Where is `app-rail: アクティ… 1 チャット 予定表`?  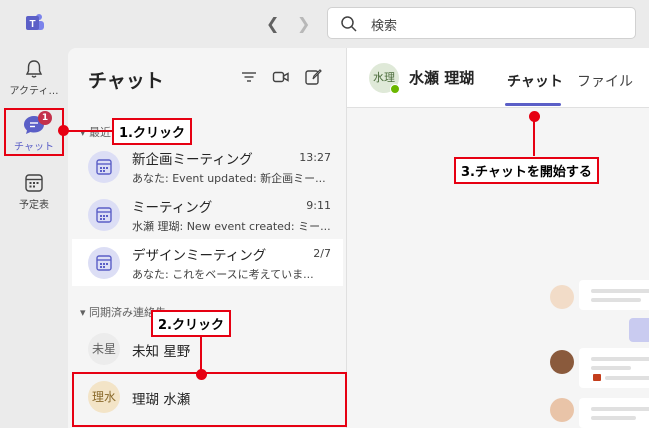 app-rail: アクティ… 1 チャット 予定表 is located at coordinates (34, 238).